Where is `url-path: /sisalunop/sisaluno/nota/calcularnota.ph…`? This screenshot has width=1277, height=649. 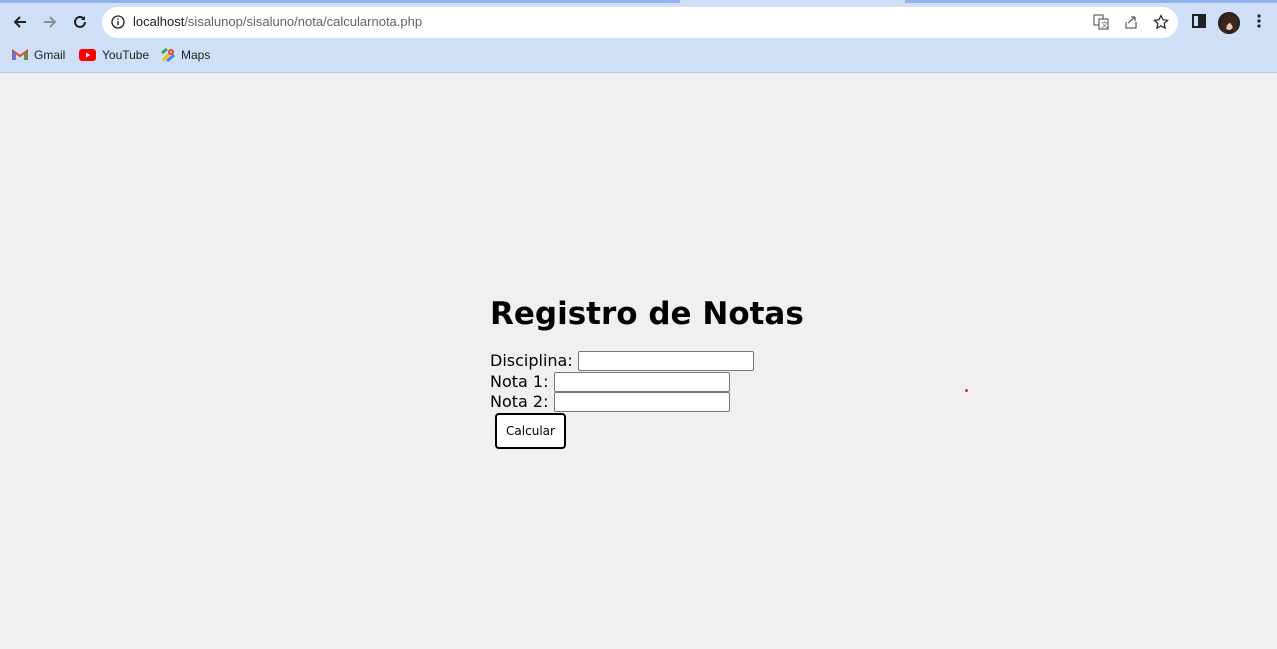 url-path: /sisalunop/sisaluno/nota/calcularnota.ph… is located at coordinates (303, 21).